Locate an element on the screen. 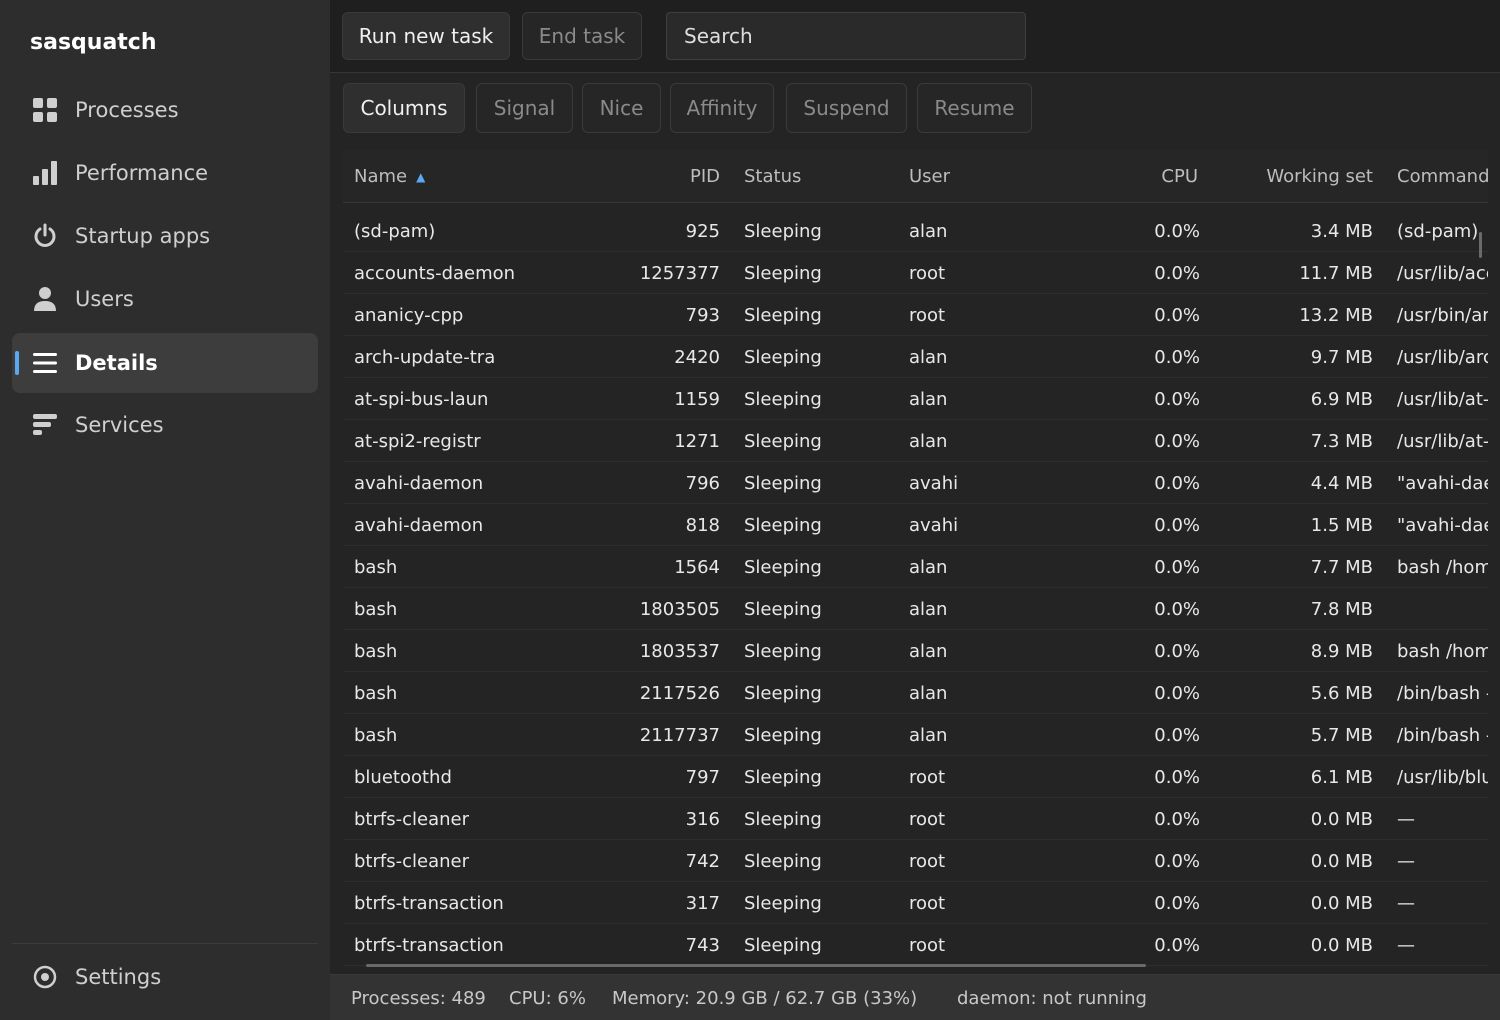 This screenshot has width=1500, height=1020. table-row: btrfs-cleaner 316 Sleeping root 0.0% 0.0 MB — is located at coordinates (915, 819).